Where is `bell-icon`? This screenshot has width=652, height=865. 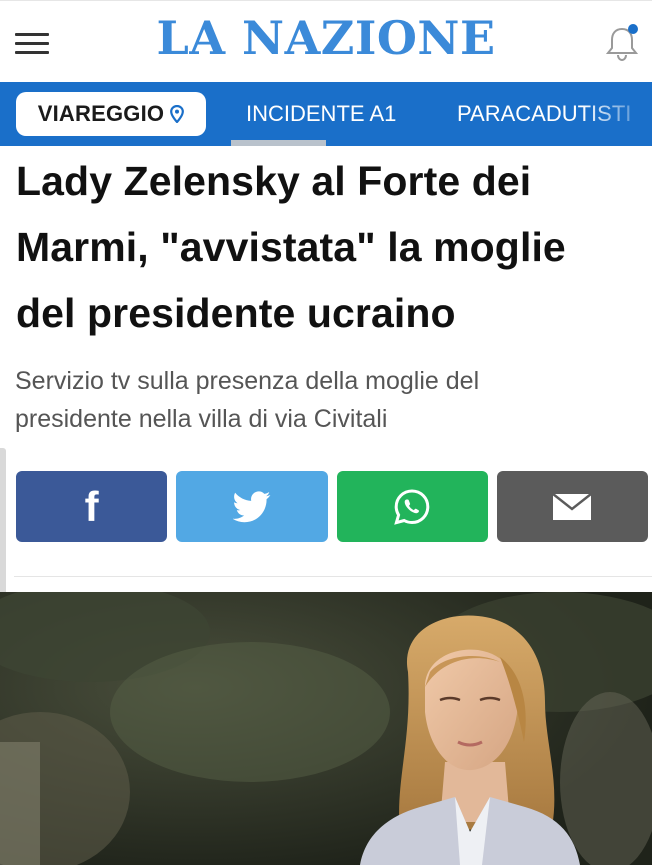
bell-icon is located at coordinates (622, 43).